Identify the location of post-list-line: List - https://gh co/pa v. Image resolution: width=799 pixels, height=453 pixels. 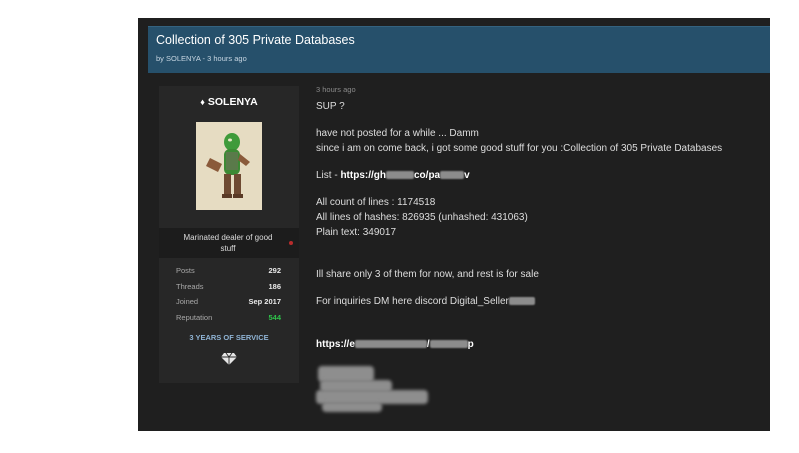
(393, 175).